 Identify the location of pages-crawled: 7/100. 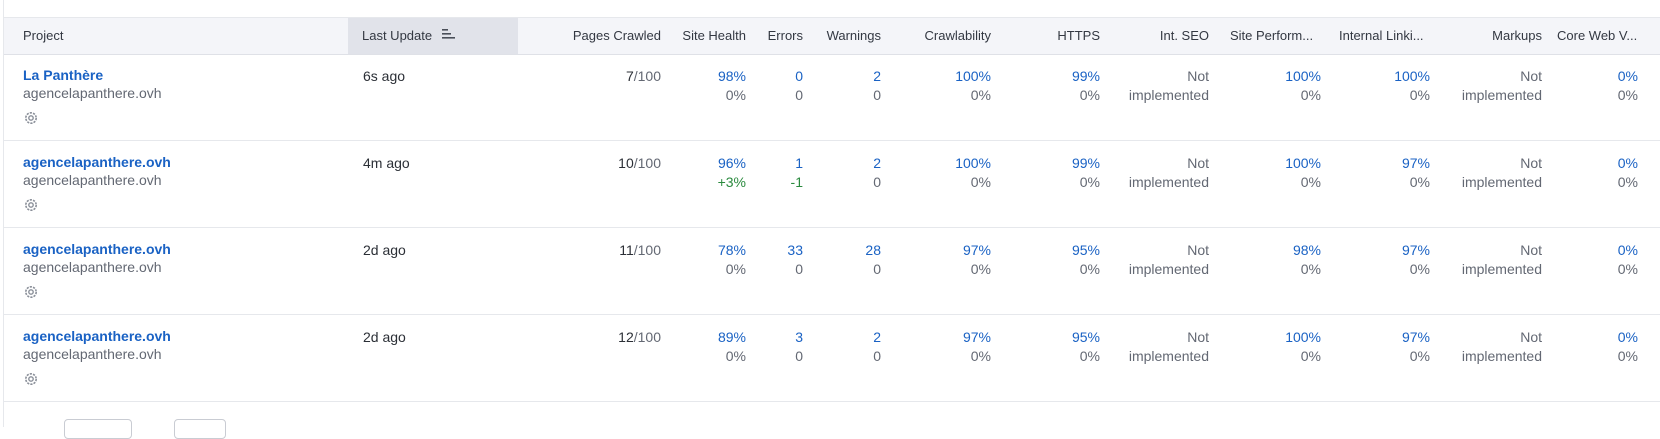
(643, 76).